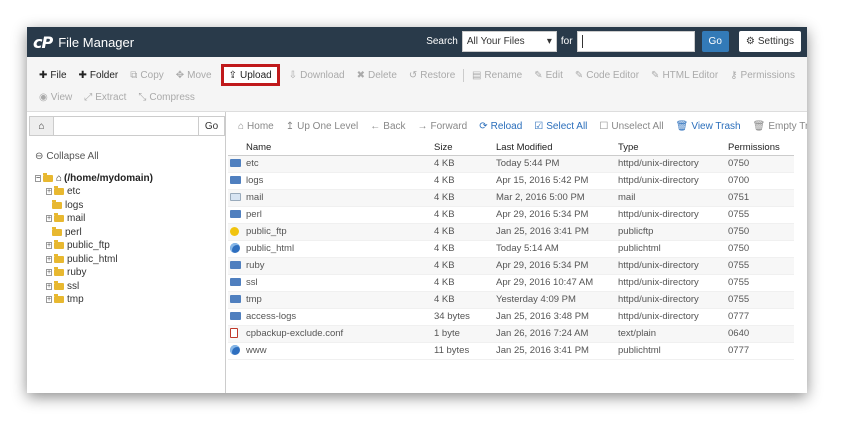 The width and height of the screenshot is (841, 422). I want to click on upload-button: ⇪ Upload, so click(250, 75).